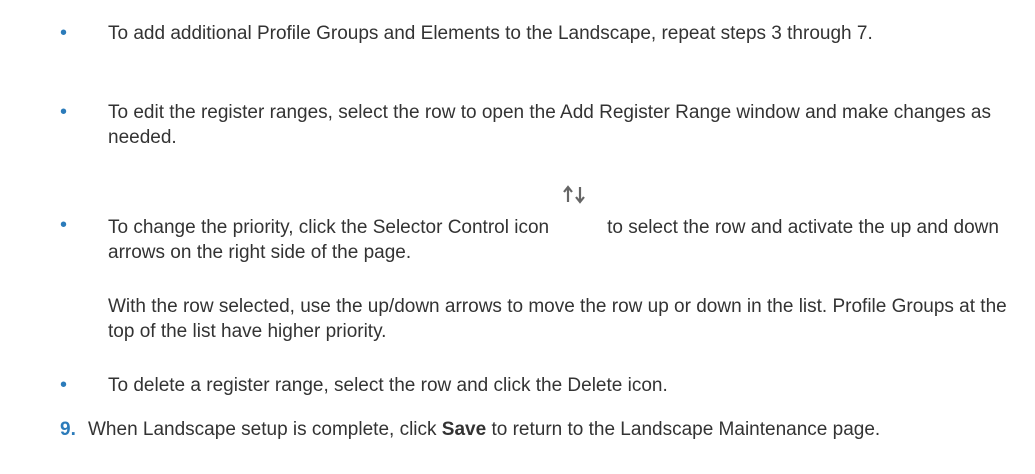 Image resolution: width=1035 pixels, height=474 pixels. Describe the element at coordinates (68, 429) in the screenshot. I see `step-number: 9.` at that location.